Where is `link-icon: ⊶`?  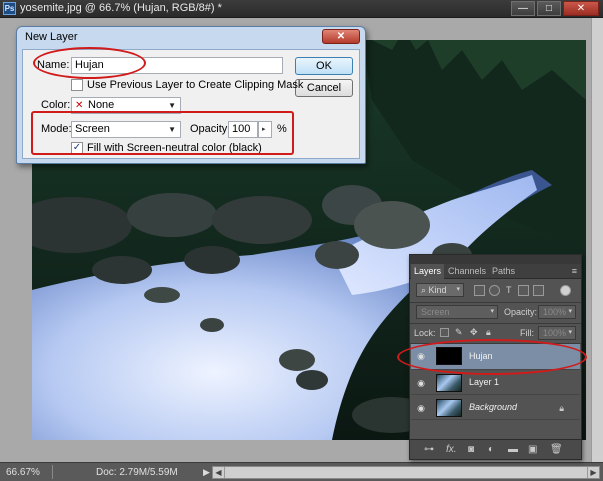
link-icon: ⊶ is located at coordinates (429, 449).